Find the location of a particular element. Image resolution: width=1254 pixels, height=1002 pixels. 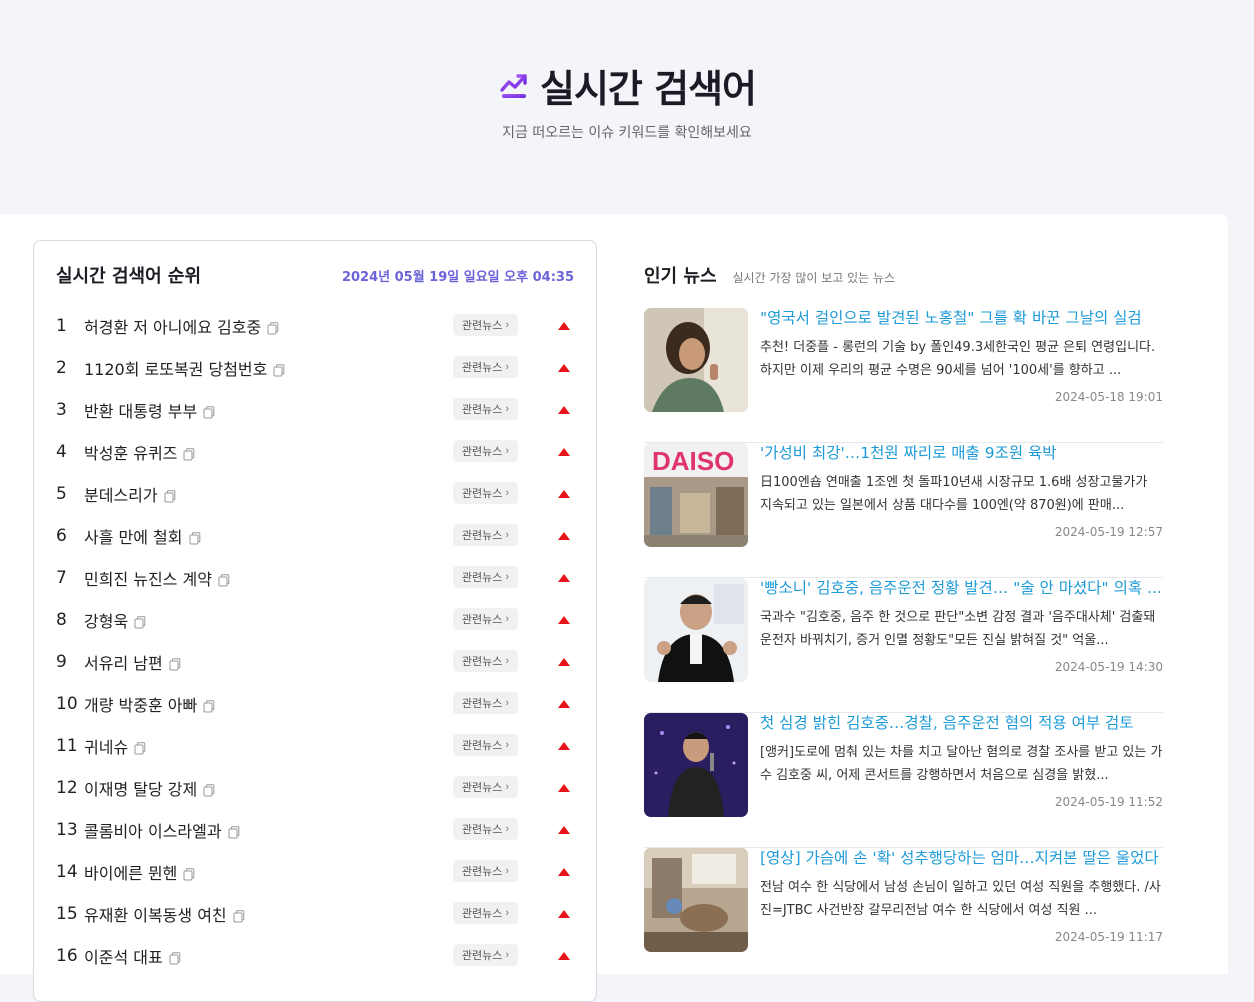

rank-keyword: 1120회 로또복권 당첨번호 is located at coordinates (184, 368).